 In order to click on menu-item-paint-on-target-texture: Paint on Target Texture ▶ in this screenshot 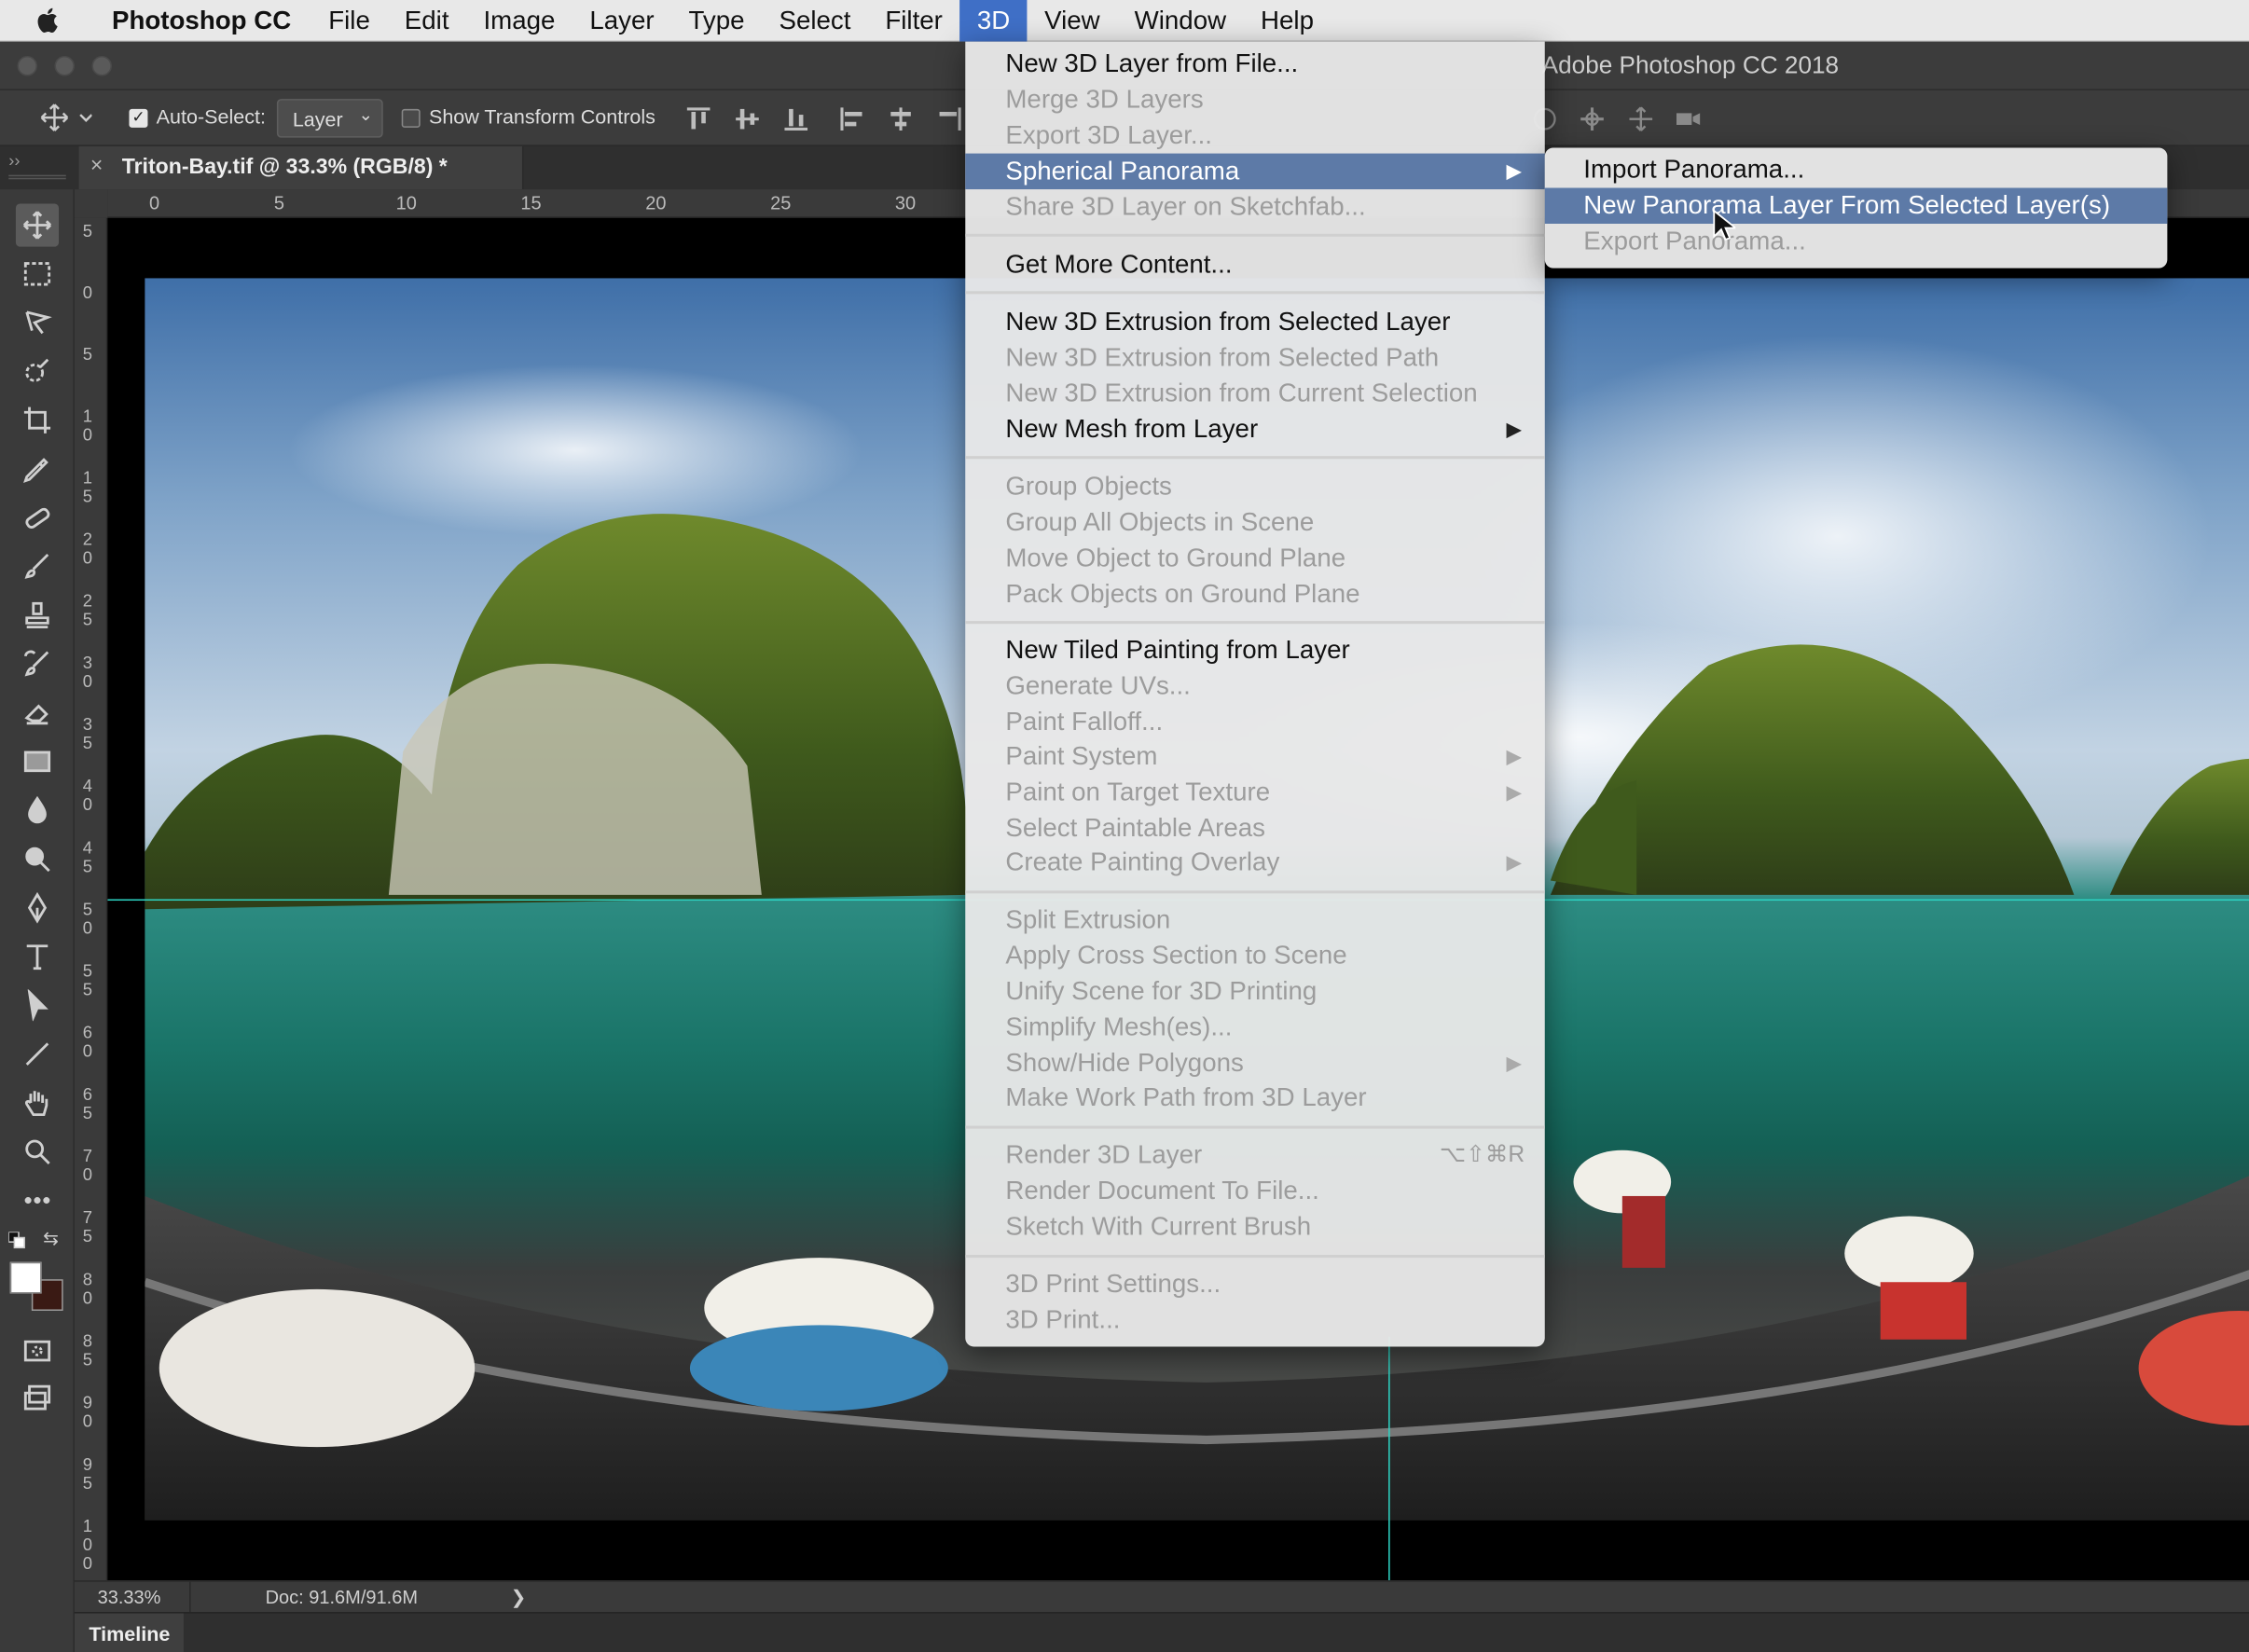, I will do `click(1254, 793)`.